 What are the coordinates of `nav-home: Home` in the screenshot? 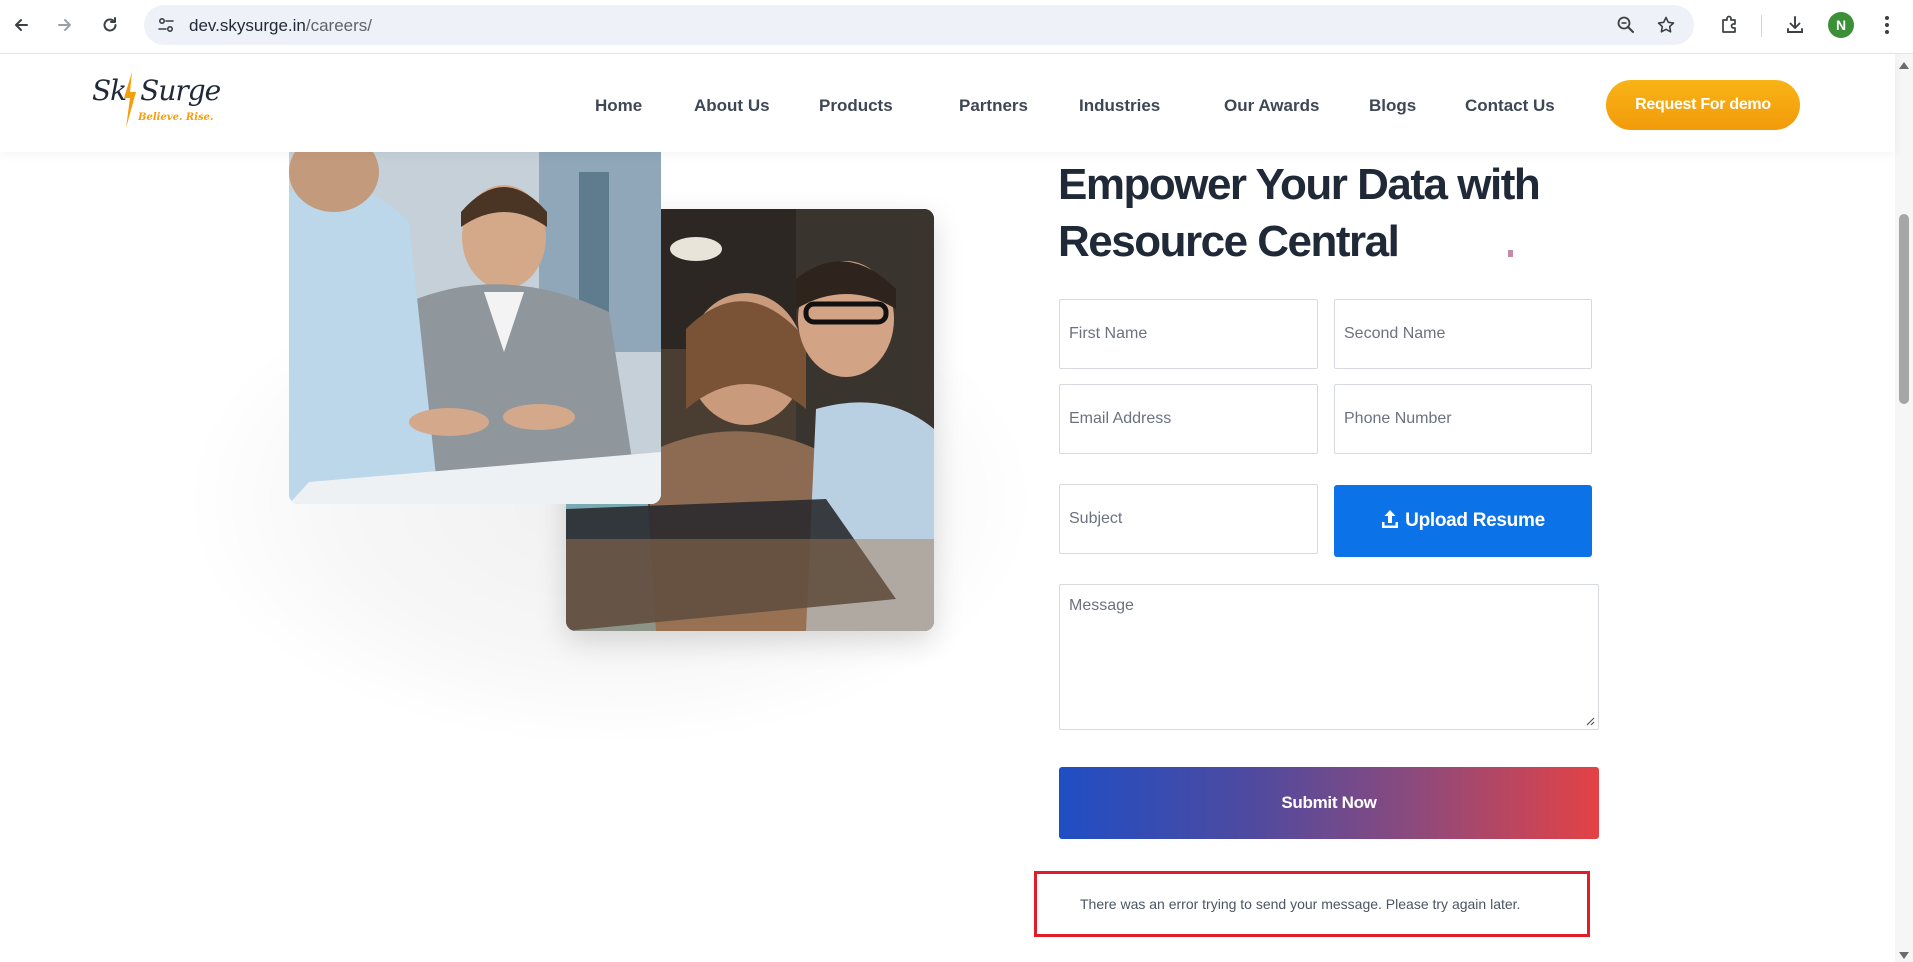 It's located at (618, 106).